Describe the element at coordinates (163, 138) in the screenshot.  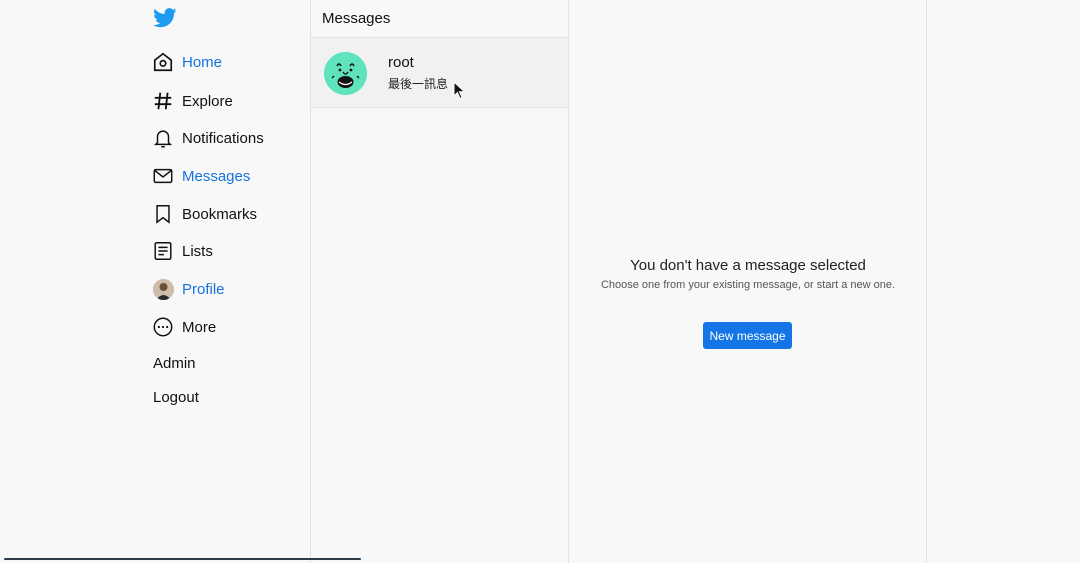
I see `bell-icon` at that location.